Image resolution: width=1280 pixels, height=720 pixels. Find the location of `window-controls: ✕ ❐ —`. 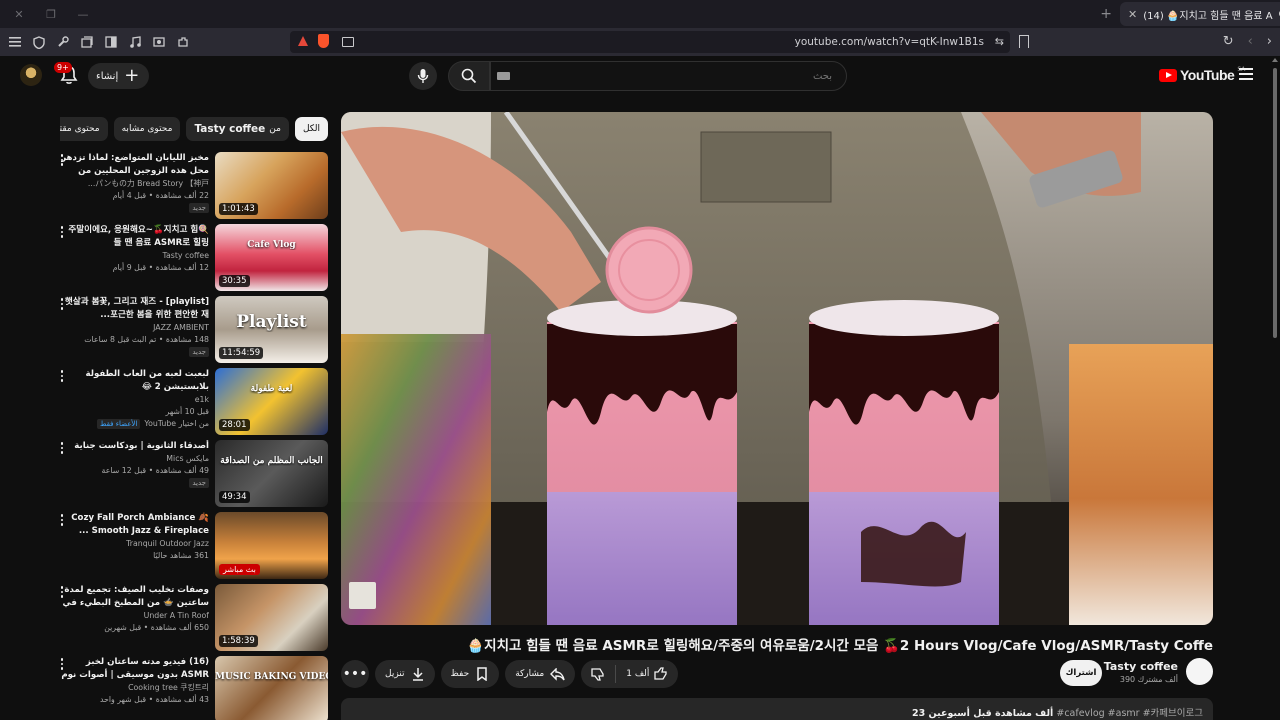

window-controls: ✕ ❐ — is located at coordinates (45, 14).